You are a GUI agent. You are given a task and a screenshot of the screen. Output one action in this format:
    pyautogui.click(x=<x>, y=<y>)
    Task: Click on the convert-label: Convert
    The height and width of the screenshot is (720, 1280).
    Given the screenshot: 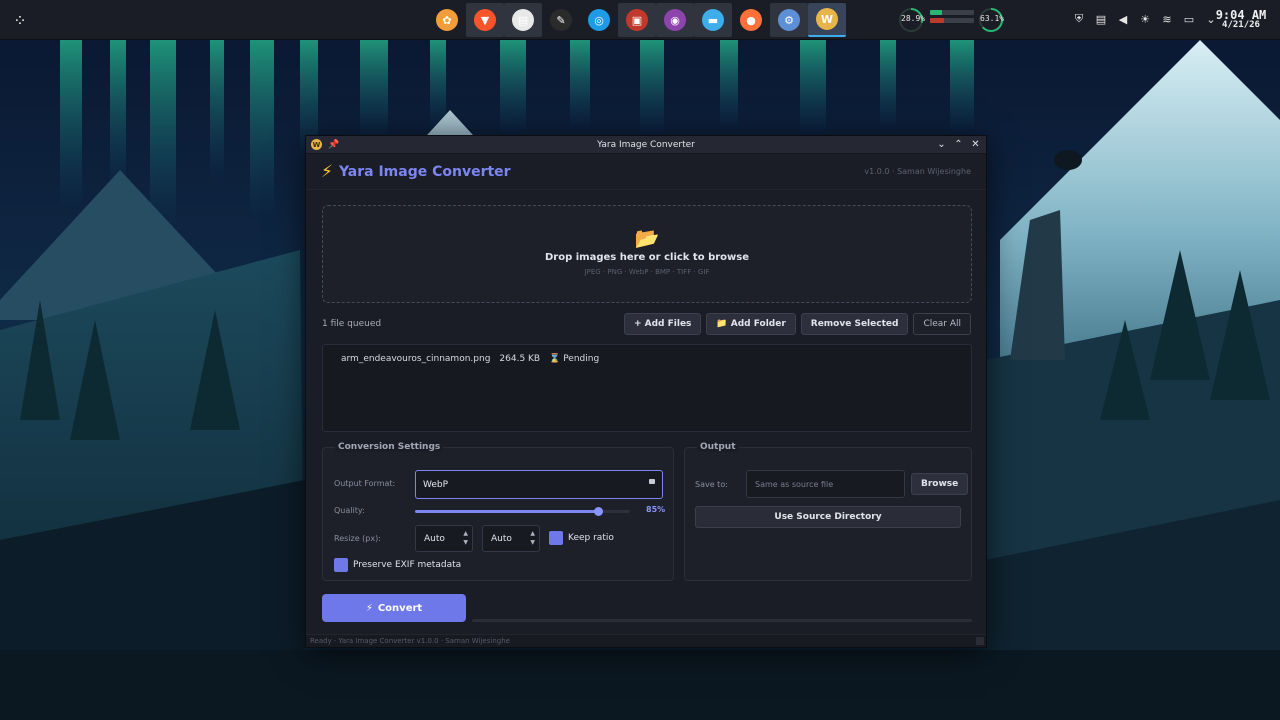 What is the action you would take?
    pyautogui.click(x=400, y=608)
    